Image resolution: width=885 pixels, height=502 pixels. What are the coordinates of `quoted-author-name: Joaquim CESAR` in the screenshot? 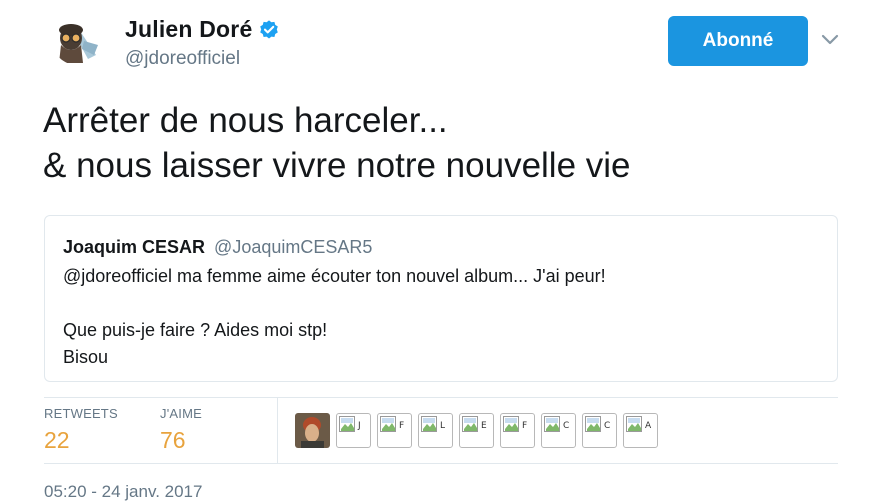 It's located at (134, 247).